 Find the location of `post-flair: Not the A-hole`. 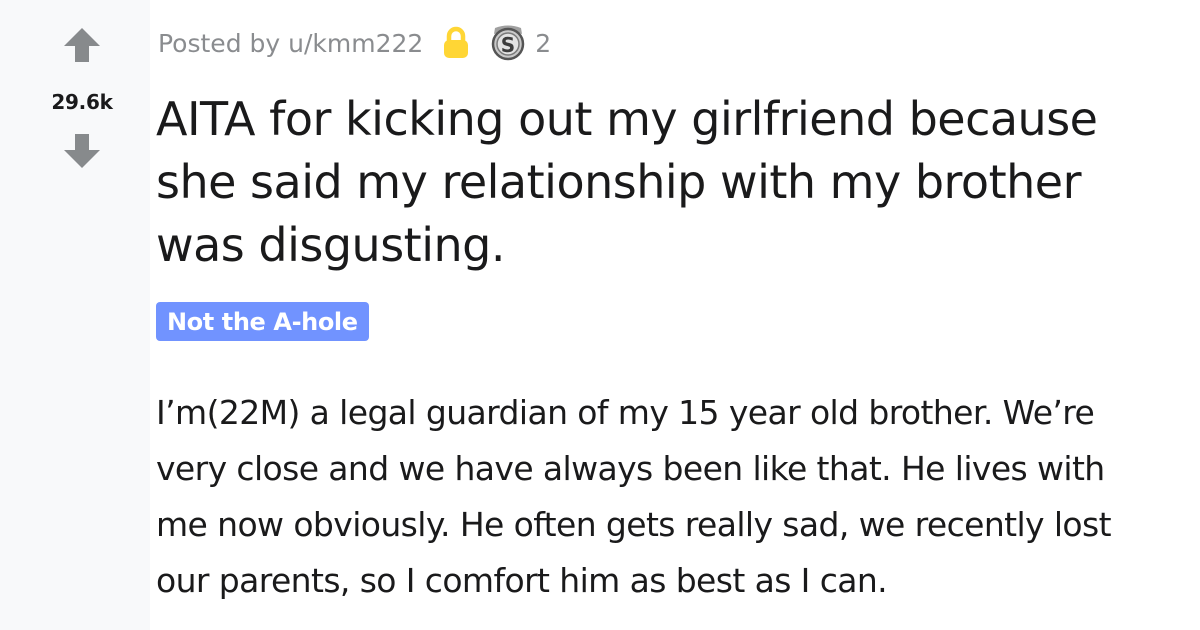

post-flair: Not the A-hole is located at coordinates (262, 321).